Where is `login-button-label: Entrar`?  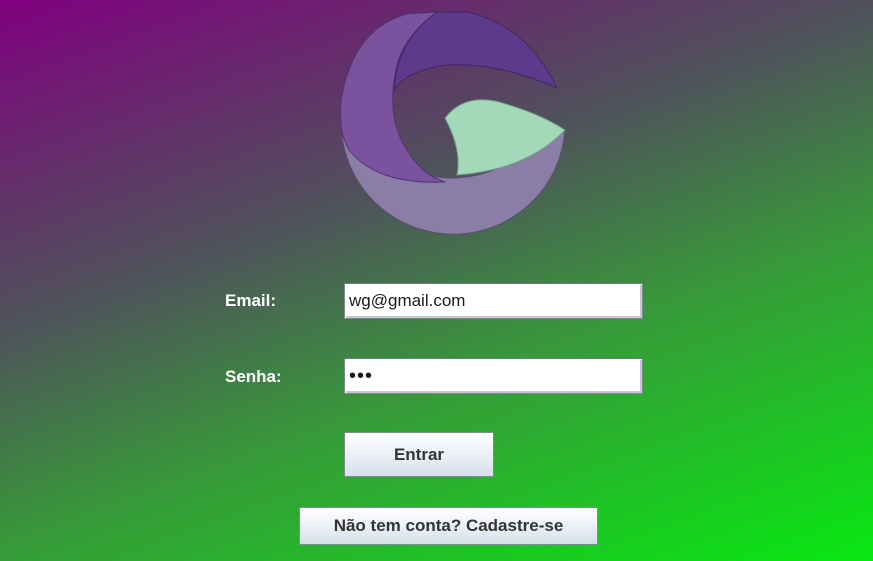 login-button-label: Entrar is located at coordinates (419, 454).